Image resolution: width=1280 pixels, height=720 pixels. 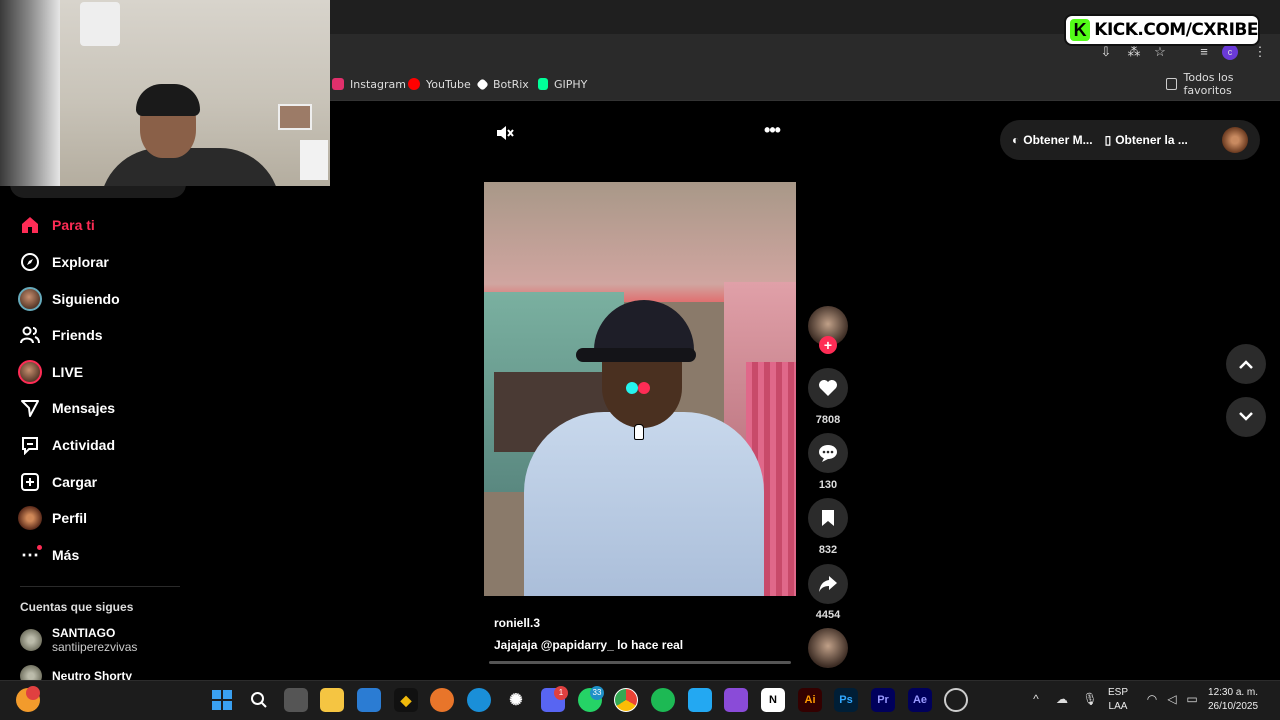 What do you see at coordinates (30, 335) in the screenshot?
I see `friends-icon` at bounding box center [30, 335].